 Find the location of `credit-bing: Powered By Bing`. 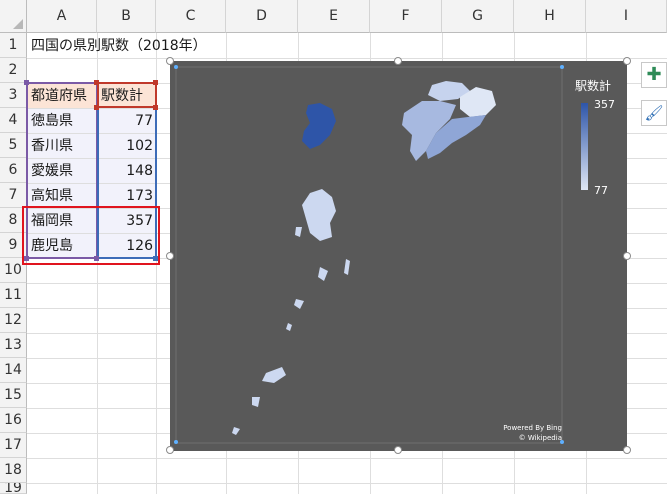

credit-bing: Powered By Bing is located at coordinates (532, 428).